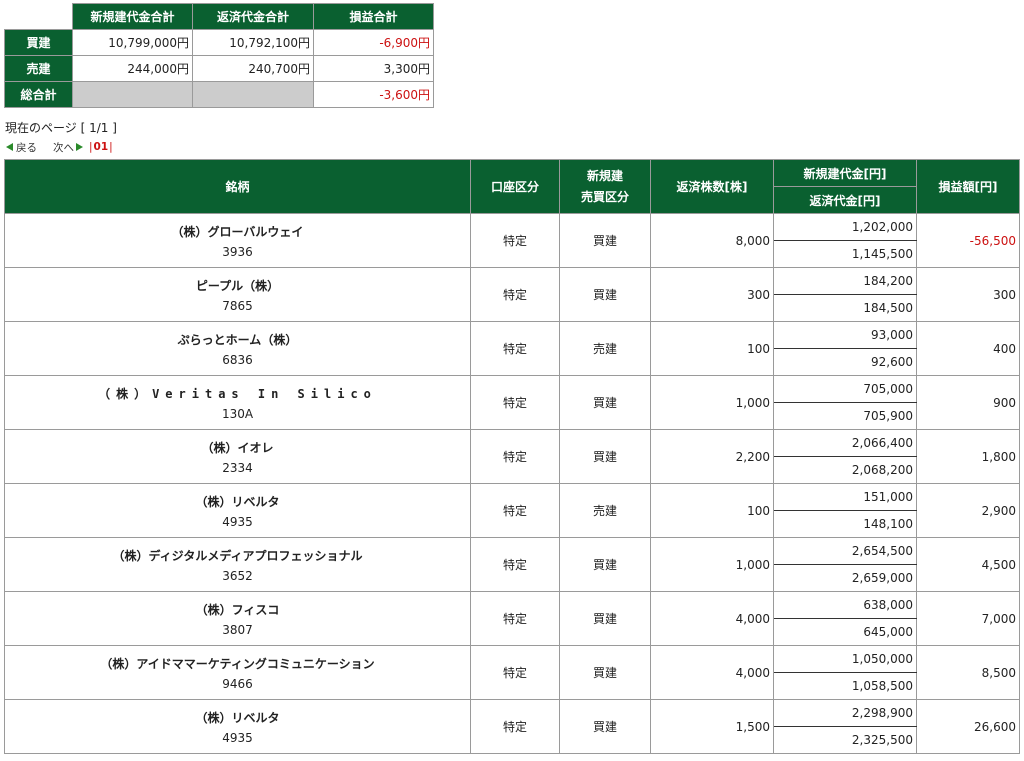 The height and width of the screenshot is (761, 1024). I want to click on new-price: 93,000, so click(845, 335).